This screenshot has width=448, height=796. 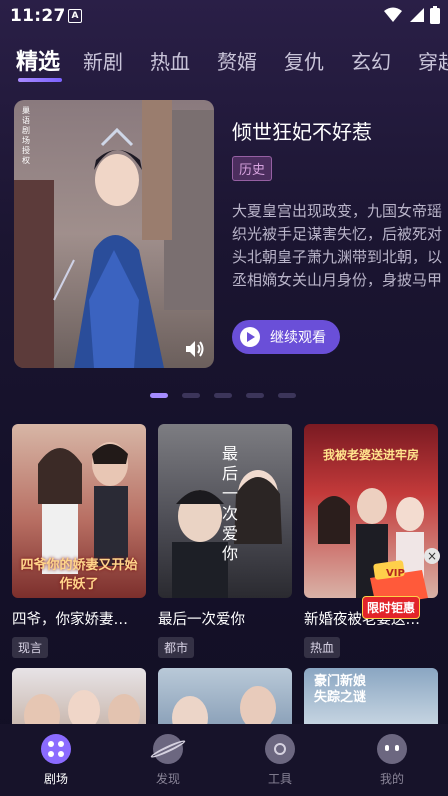 I want to click on nav-label: 发现, so click(x=167, y=779).